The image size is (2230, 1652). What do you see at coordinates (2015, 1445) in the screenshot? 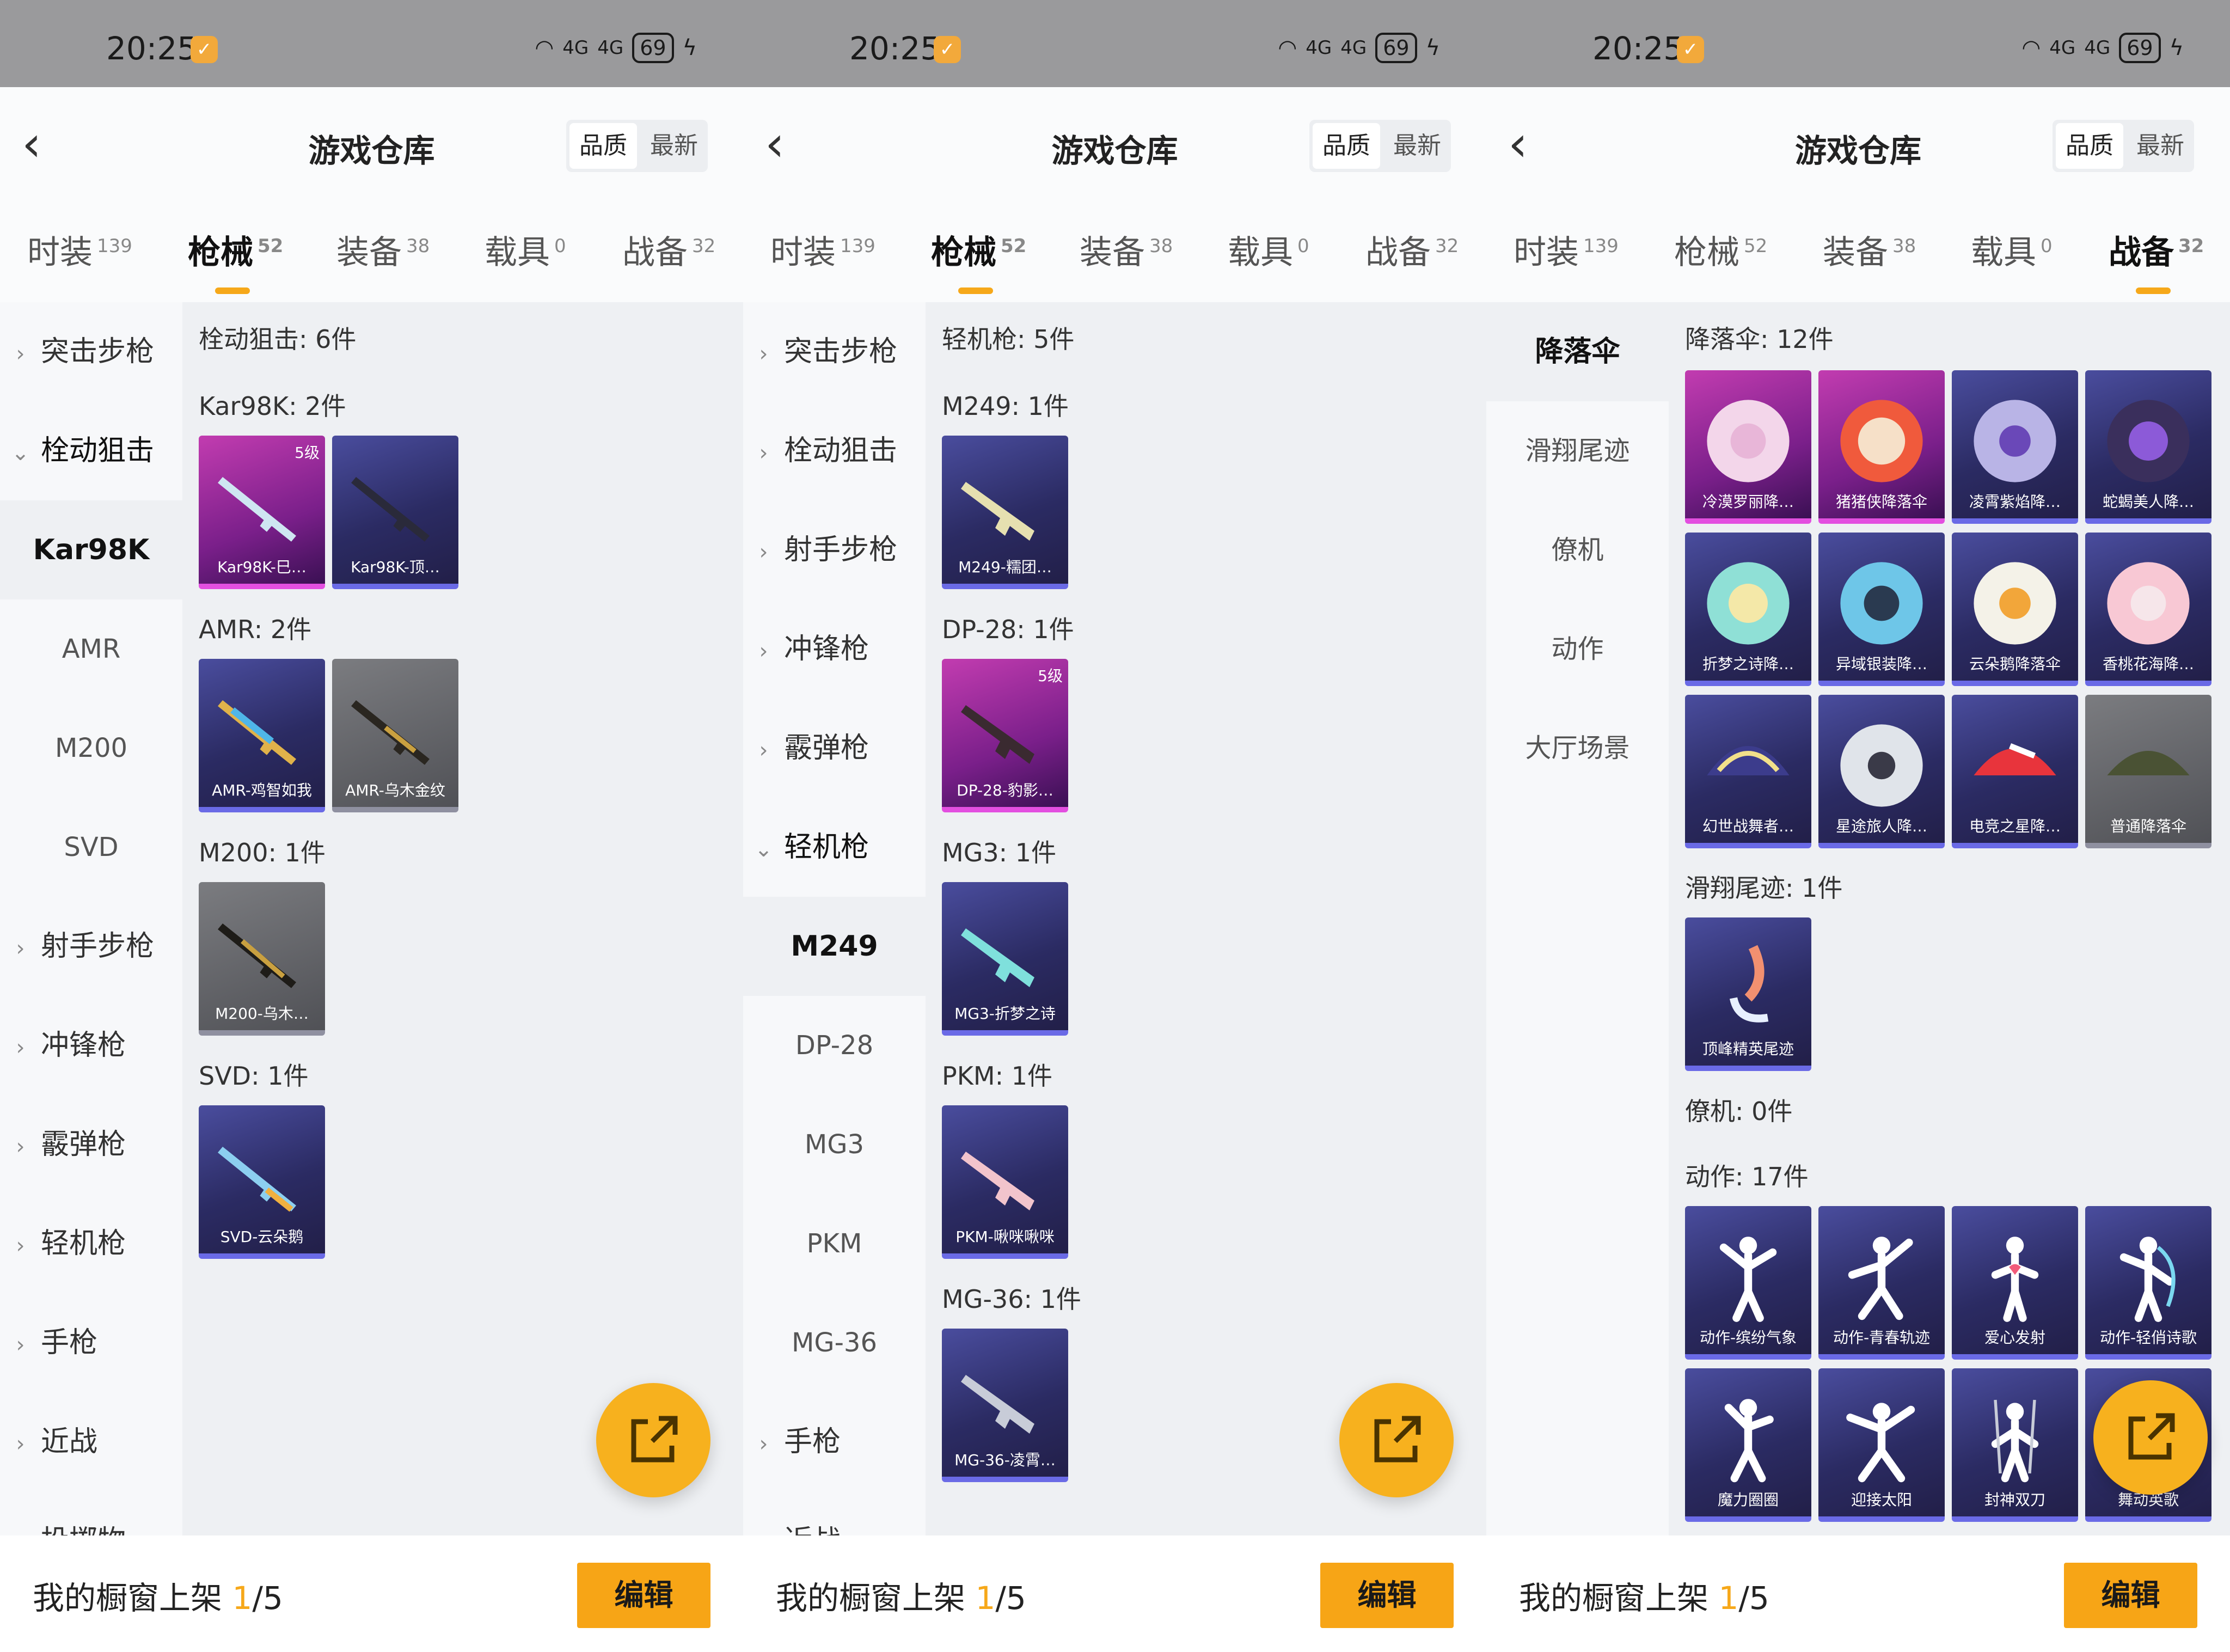
I see `item-card: 封神双刀` at bounding box center [2015, 1445].